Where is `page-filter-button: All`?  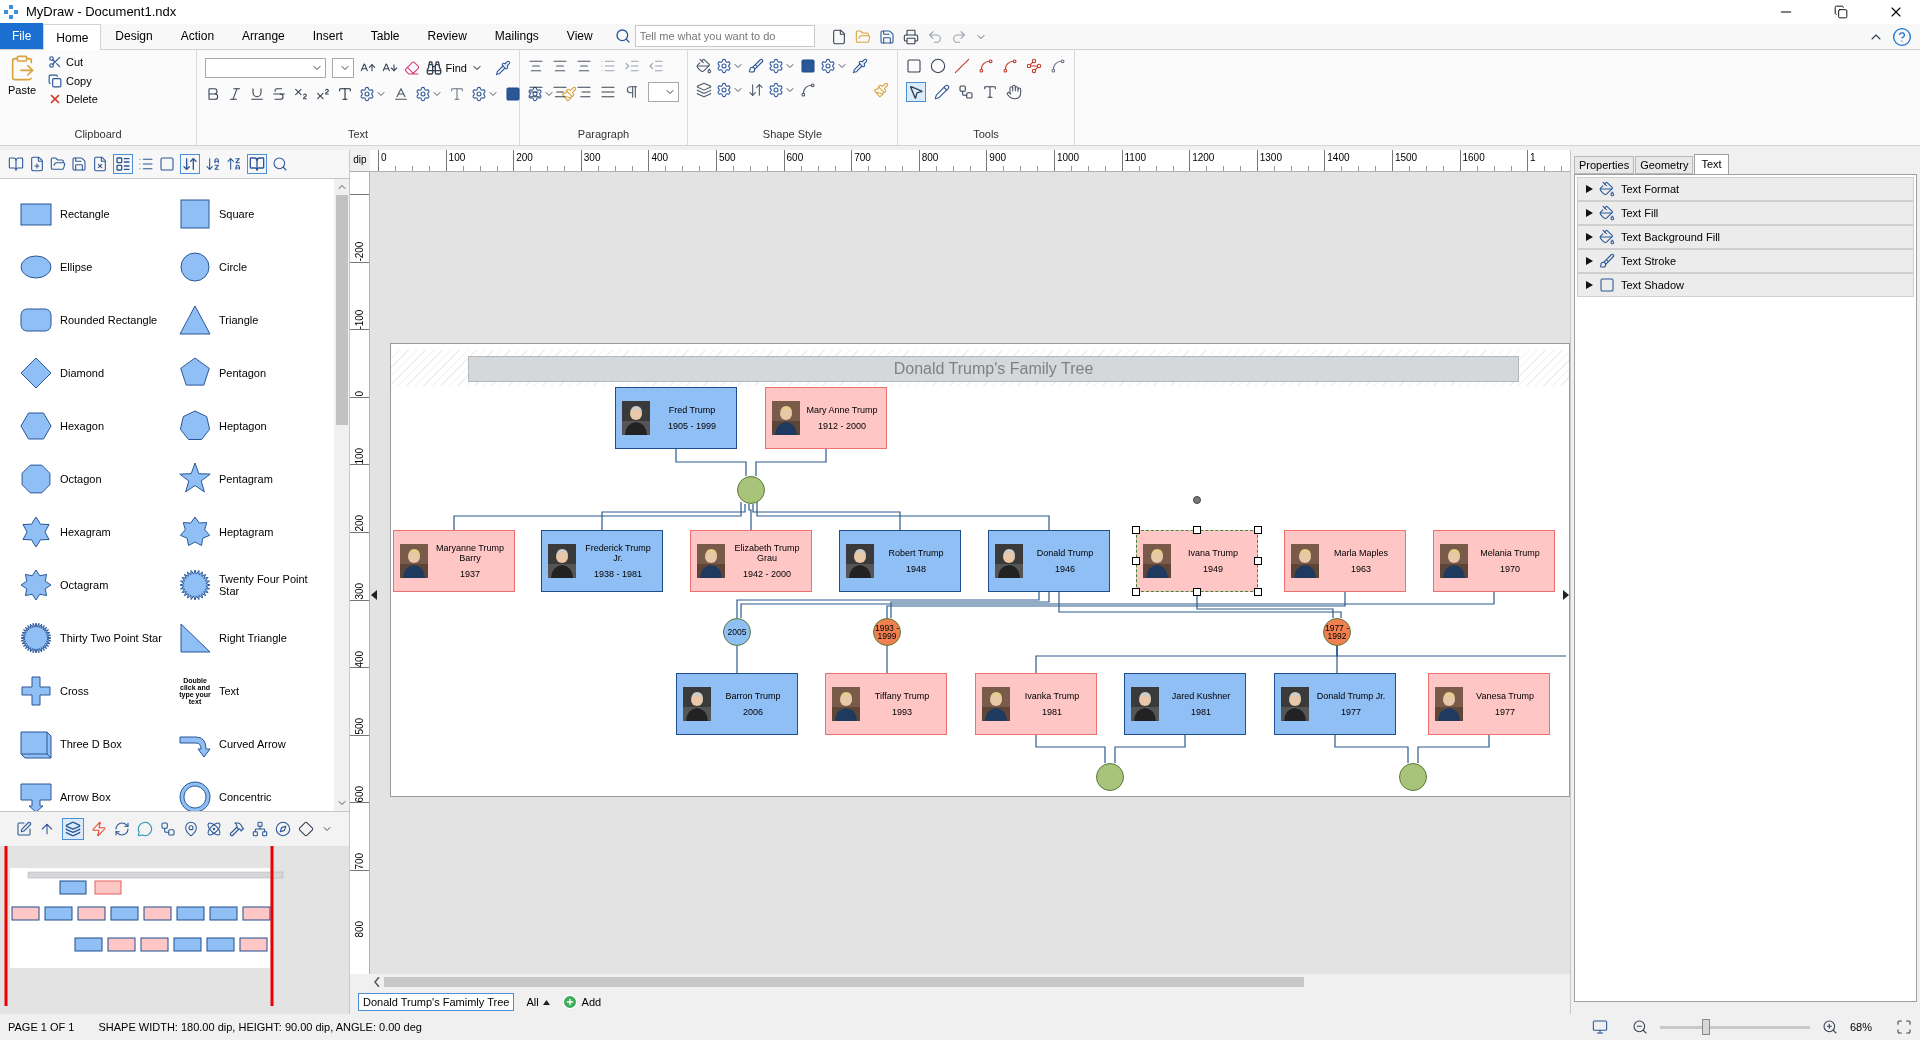 page-filter-button: All is located at coordinates (538, 1002).